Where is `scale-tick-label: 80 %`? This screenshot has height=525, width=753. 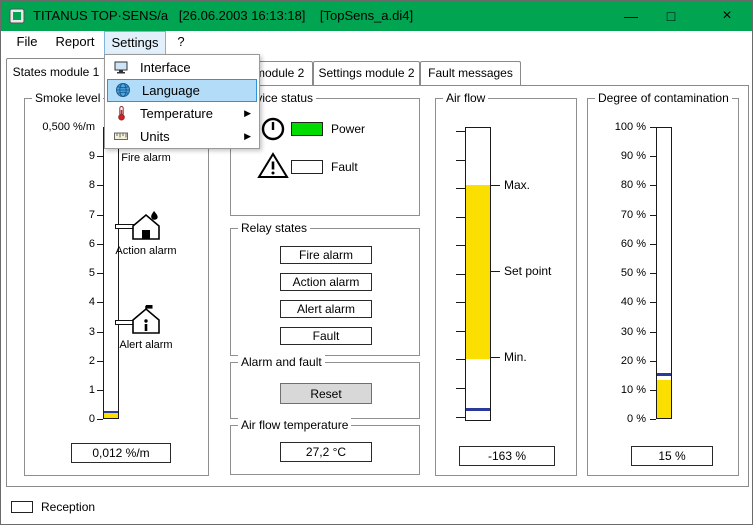 scale-tick-label: 80 % is located at coordinates (633, 185).